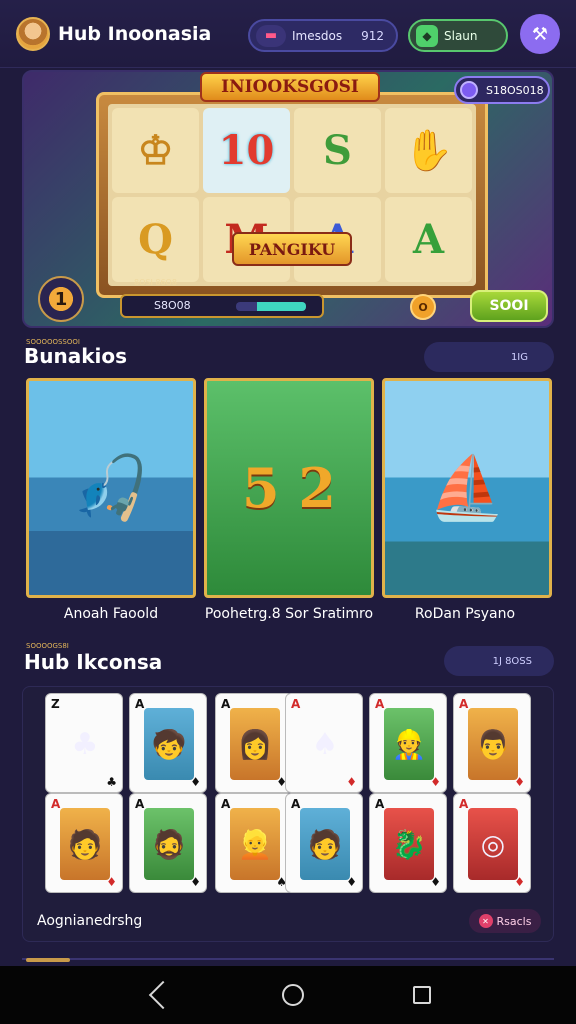 The height and width of the screenshot is (1024, 576). What do you see at coordinates (509, 306) in the screenshot?
I see `spin-button: SOOI` at bounding box center [509, 306].